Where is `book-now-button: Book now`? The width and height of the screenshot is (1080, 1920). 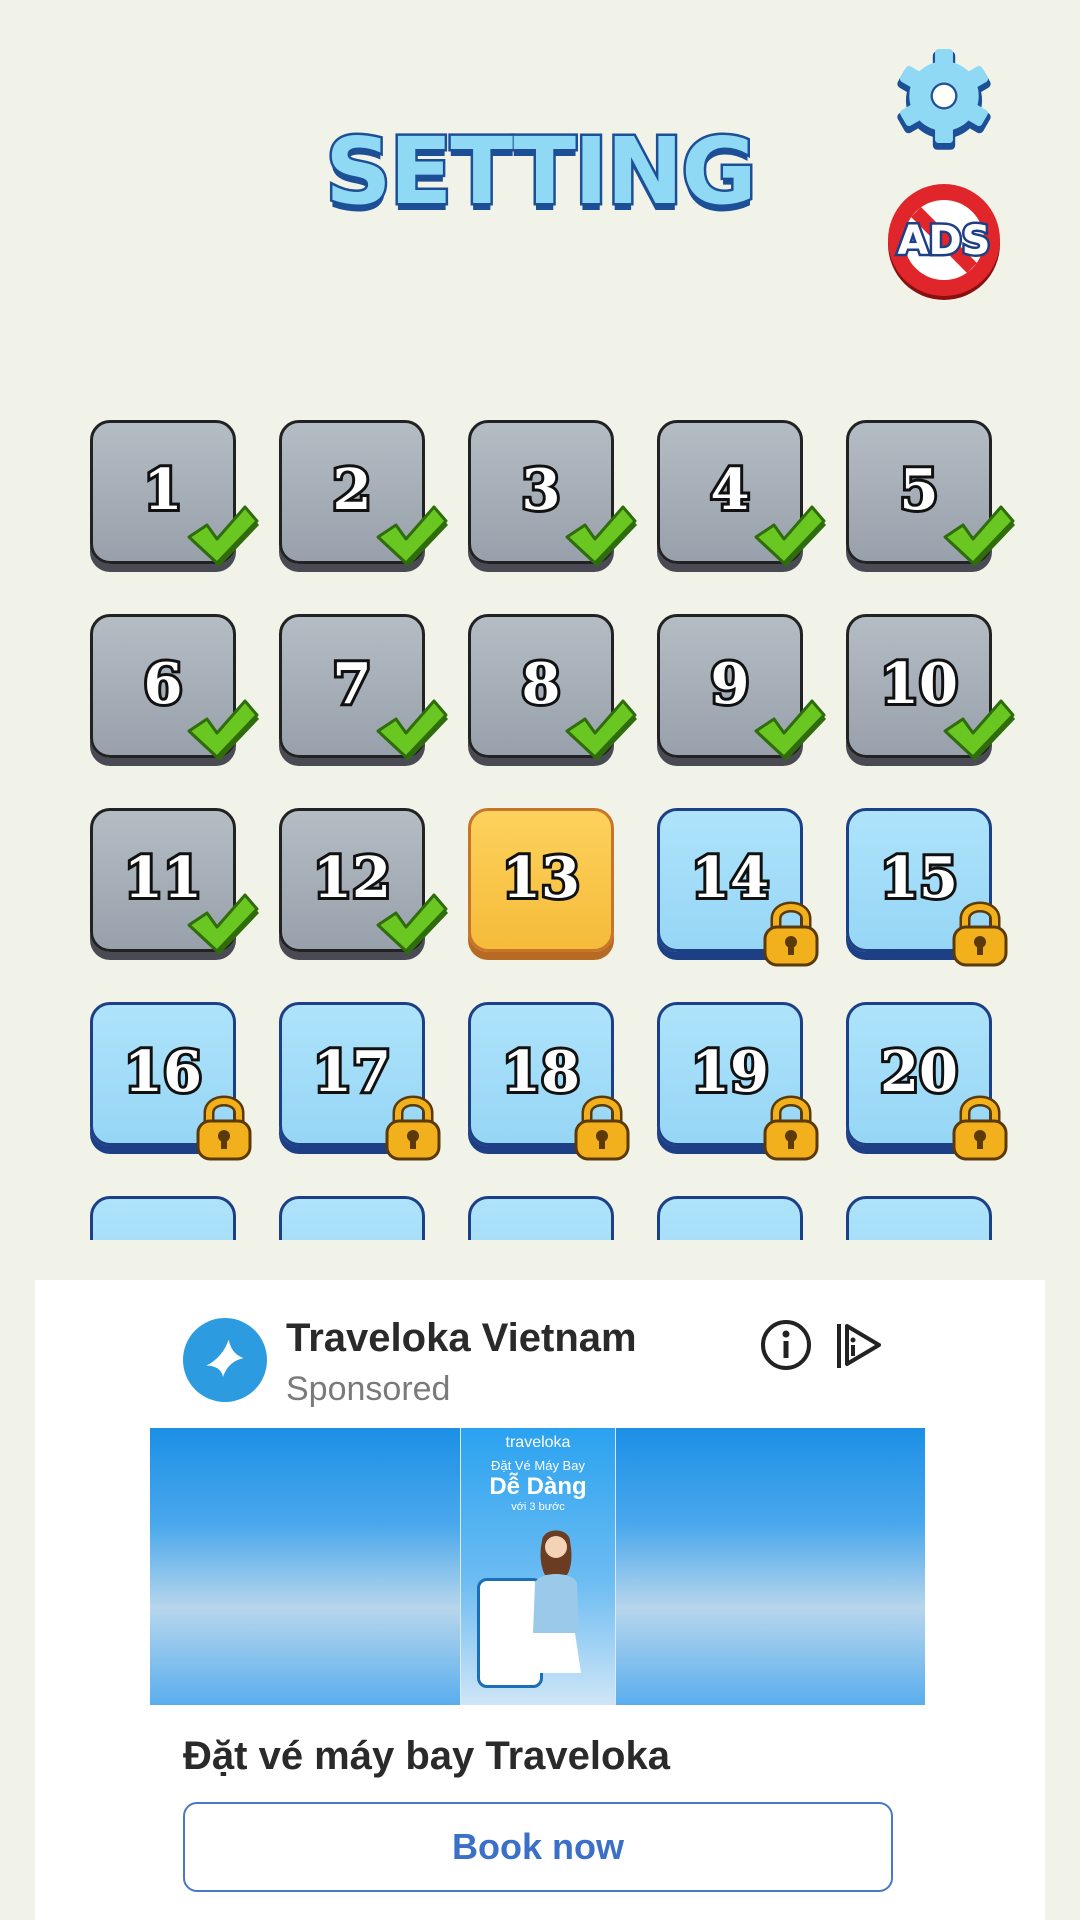
book-now-button: Book now is located at coordinates (538, 1847).